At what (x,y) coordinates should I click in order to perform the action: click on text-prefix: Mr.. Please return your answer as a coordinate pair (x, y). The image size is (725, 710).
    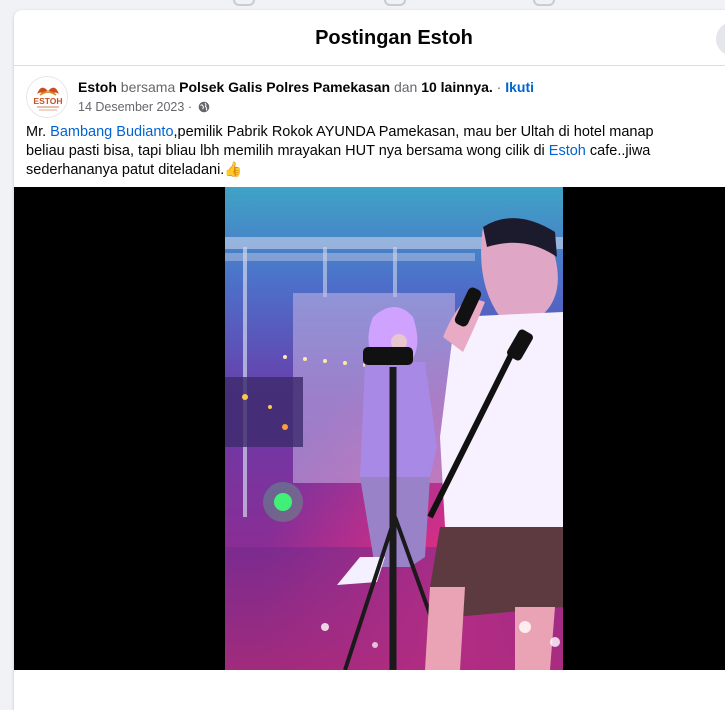
    Looking at the image, I should click on (36, 132).